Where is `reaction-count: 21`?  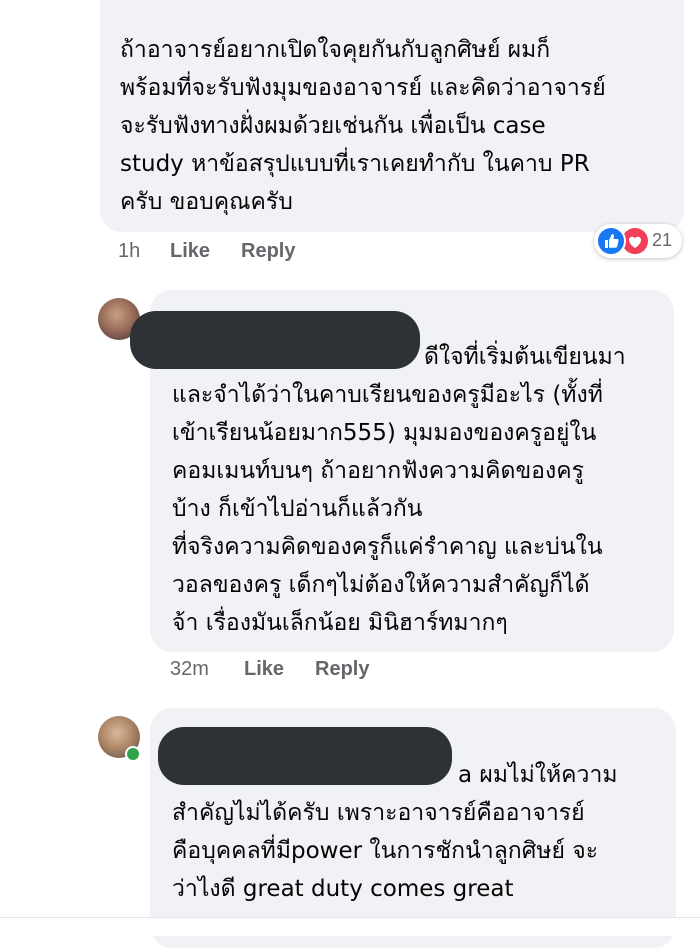
reaction-count: 21 is located at coordinates (662, 240).